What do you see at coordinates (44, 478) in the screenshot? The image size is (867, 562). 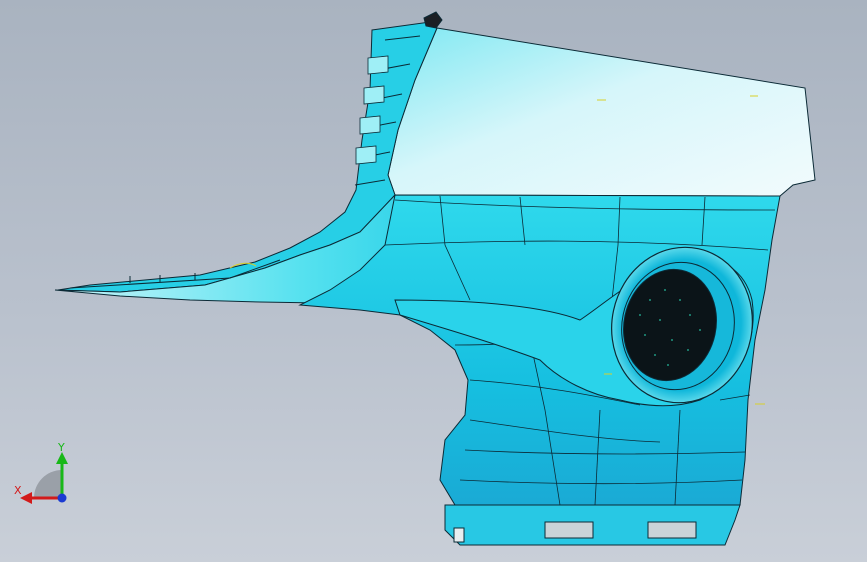 I see `coordinate-triad-icon` at bounding box center [44, 478].